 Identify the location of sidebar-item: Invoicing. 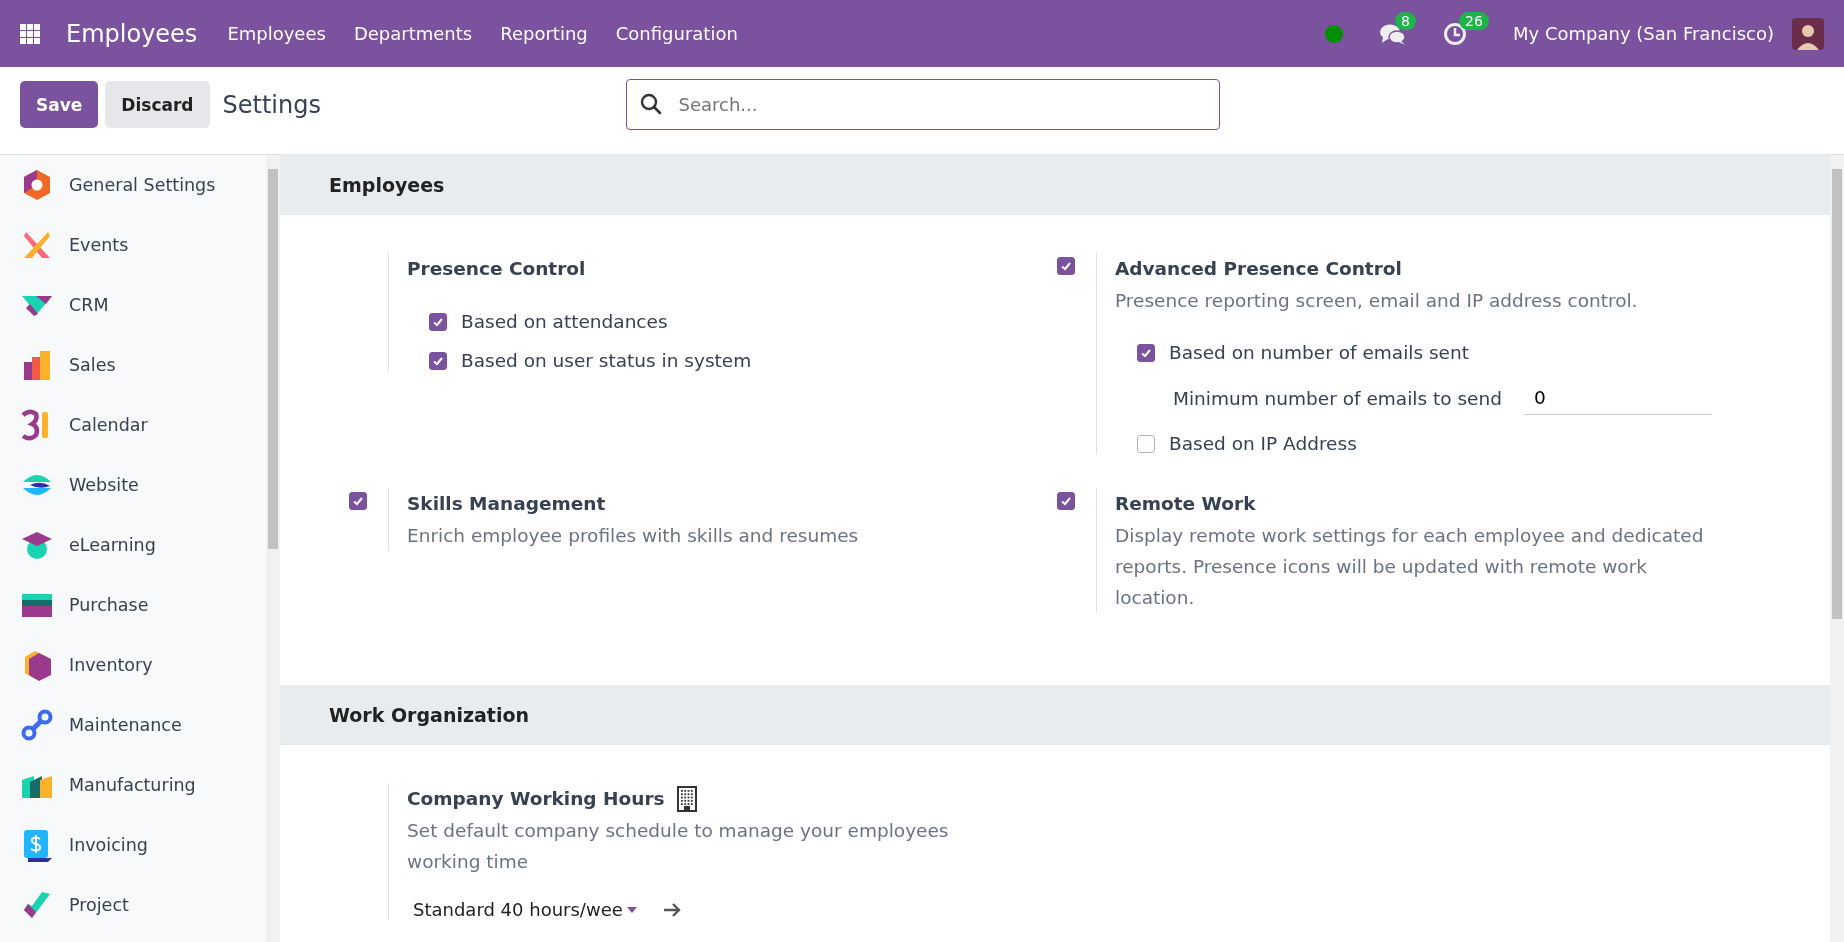
(133, 845).